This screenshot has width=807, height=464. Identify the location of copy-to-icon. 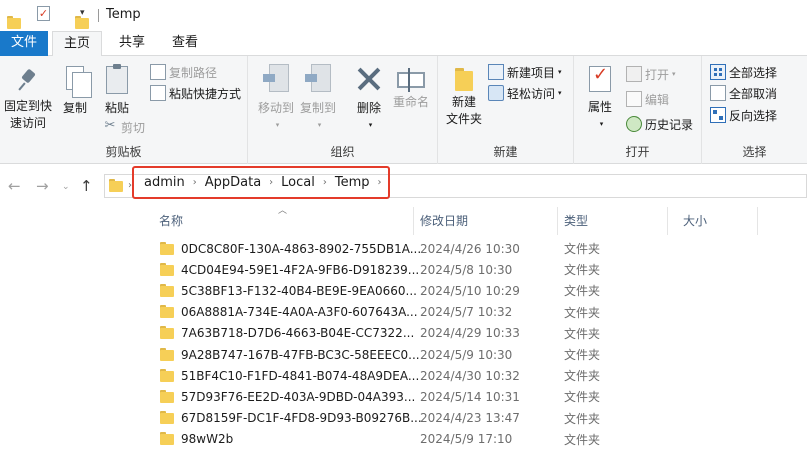
(318, 78).